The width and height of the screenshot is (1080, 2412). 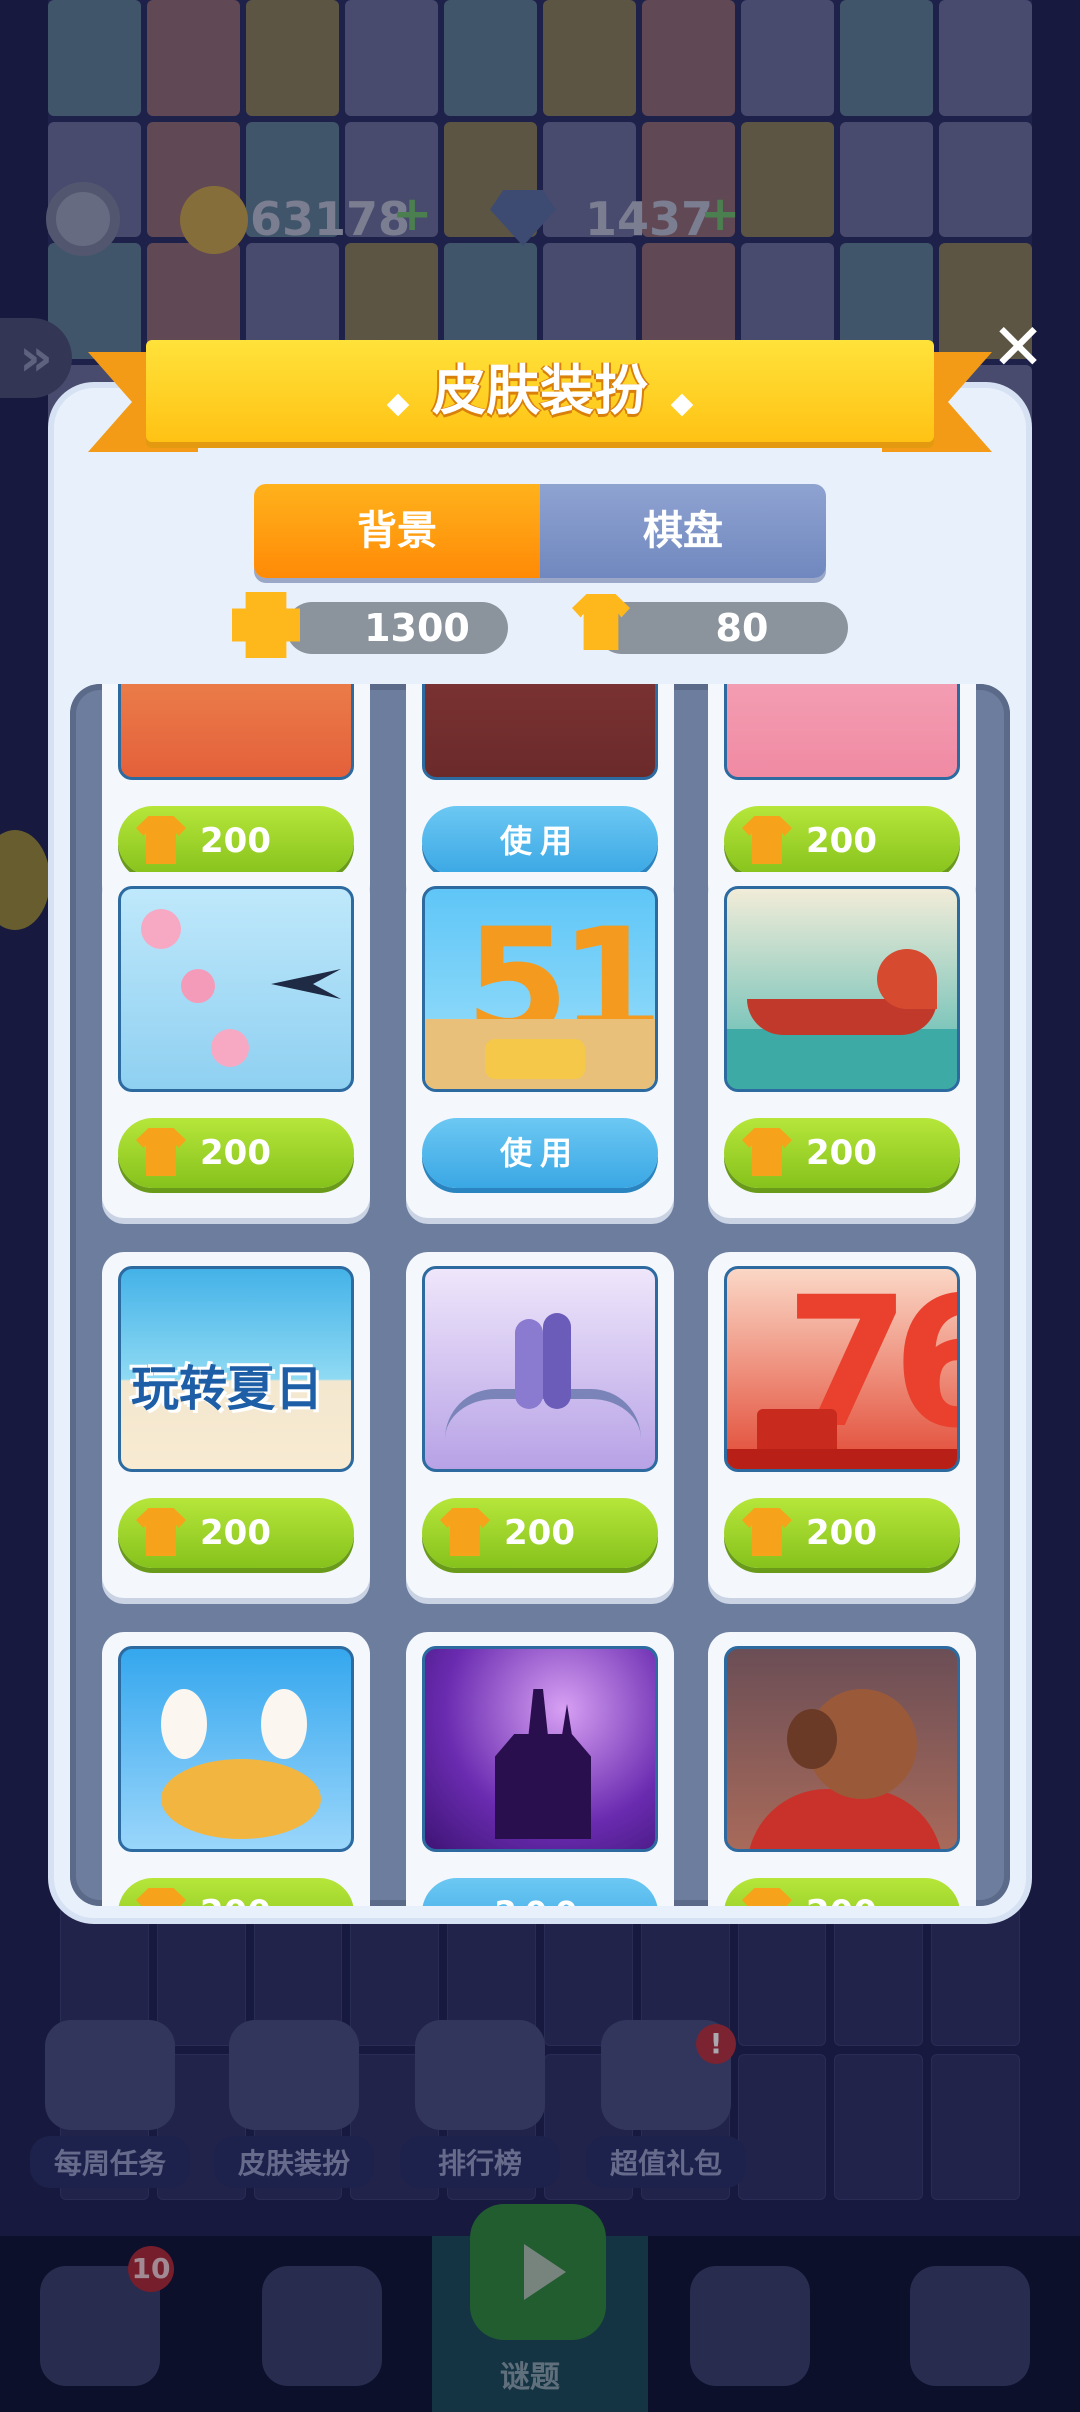 I want to click on qixi-thumbnail, so click(x=540, y=1369).